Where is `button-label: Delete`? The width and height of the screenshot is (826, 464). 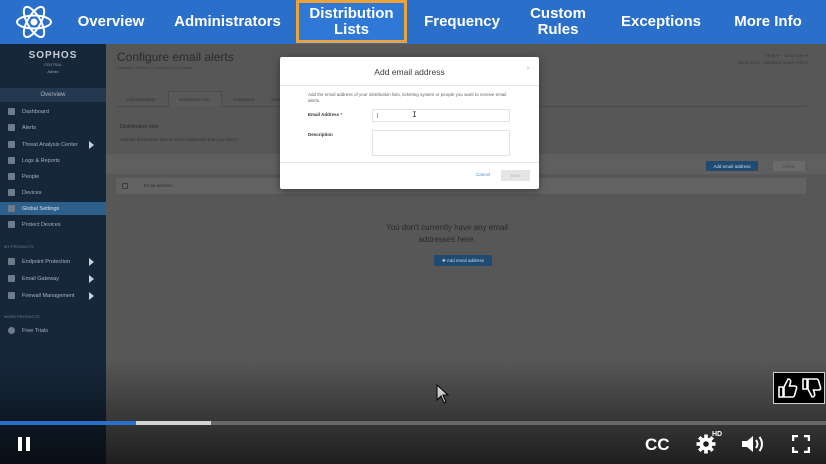 button-label: Delete is located at coordinates (789, 166).